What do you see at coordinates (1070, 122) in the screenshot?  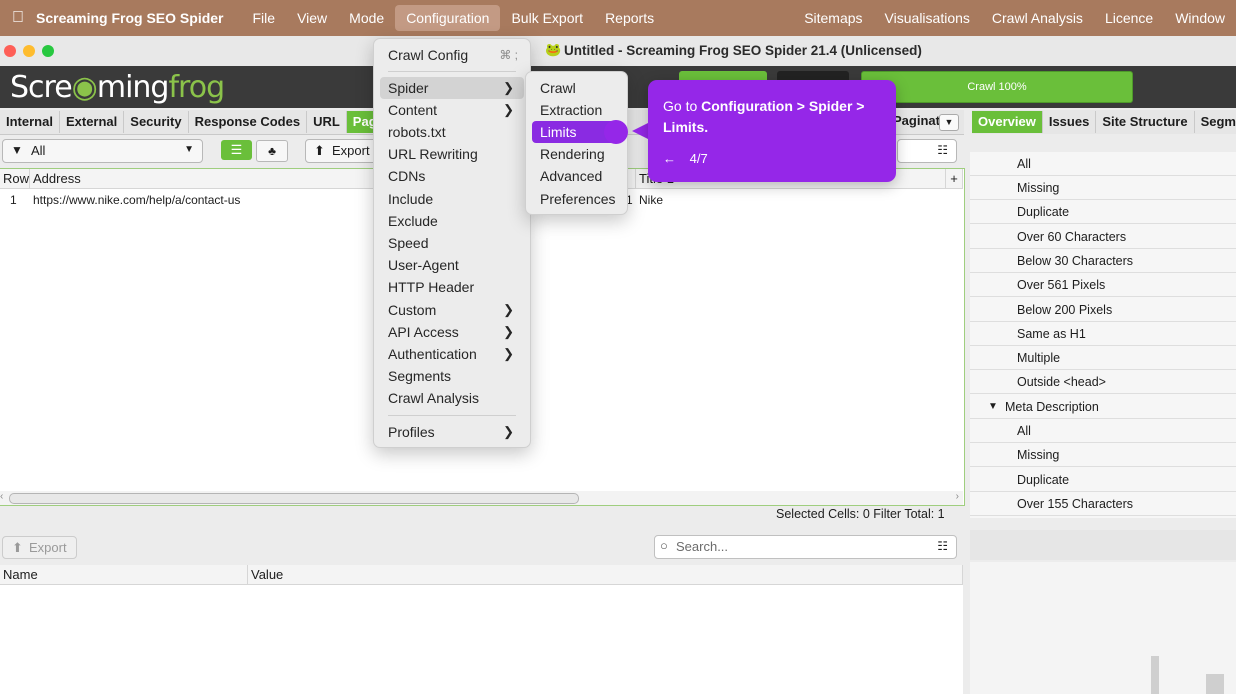 I see `tab-issues: Issues` at bounding box center [1070, 122].